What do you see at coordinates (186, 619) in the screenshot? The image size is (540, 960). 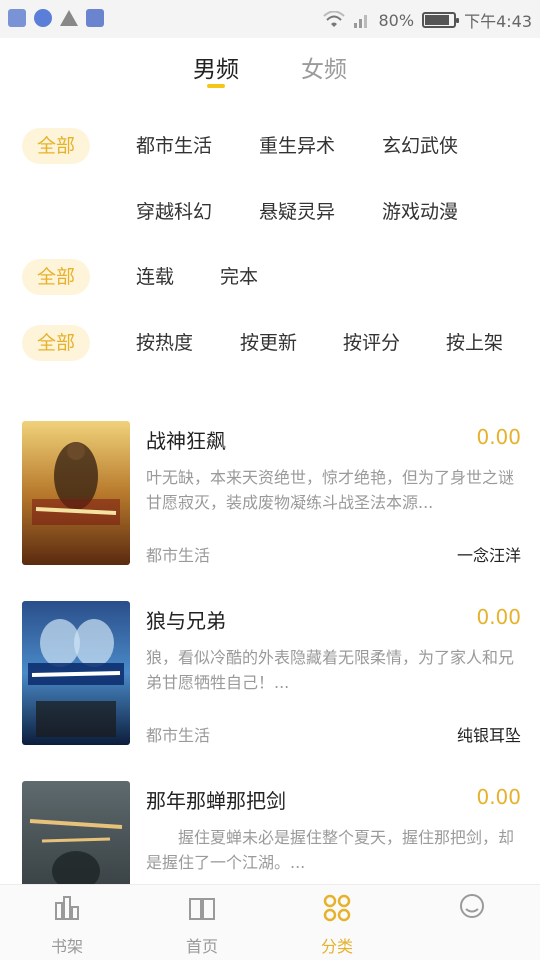 I see `book-title: 狼与兄弟` at bounding box center [186, 619].